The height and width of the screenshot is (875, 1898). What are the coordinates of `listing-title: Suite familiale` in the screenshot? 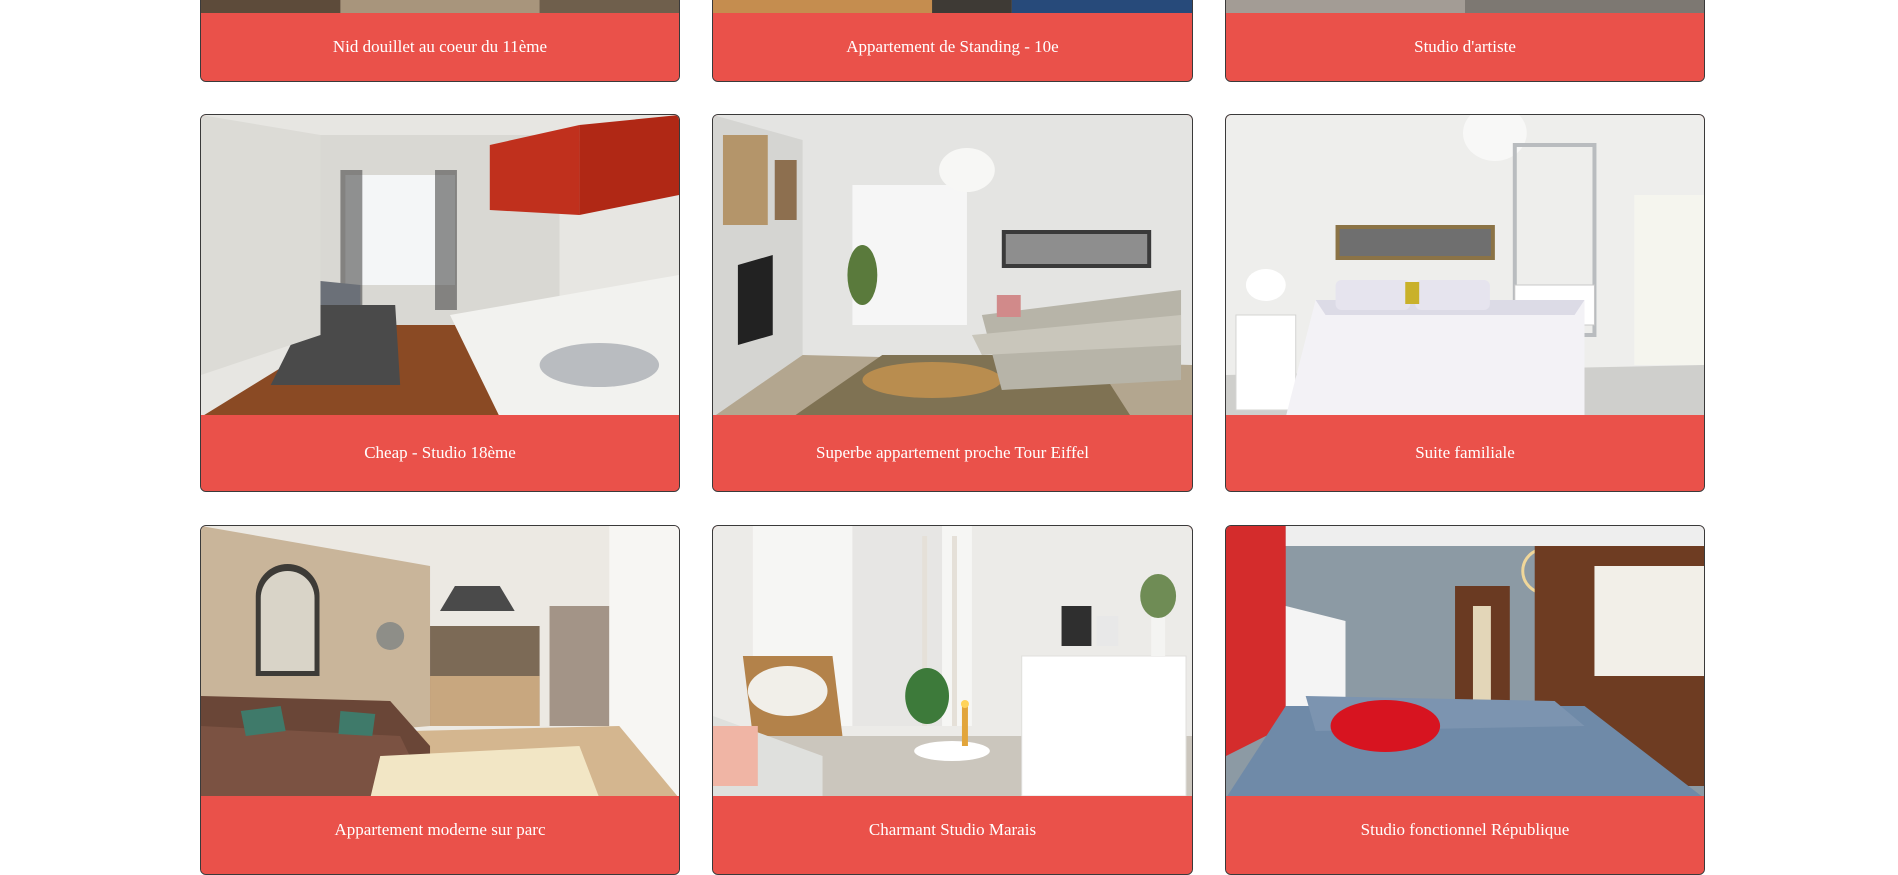 It's located at (1465, 453).